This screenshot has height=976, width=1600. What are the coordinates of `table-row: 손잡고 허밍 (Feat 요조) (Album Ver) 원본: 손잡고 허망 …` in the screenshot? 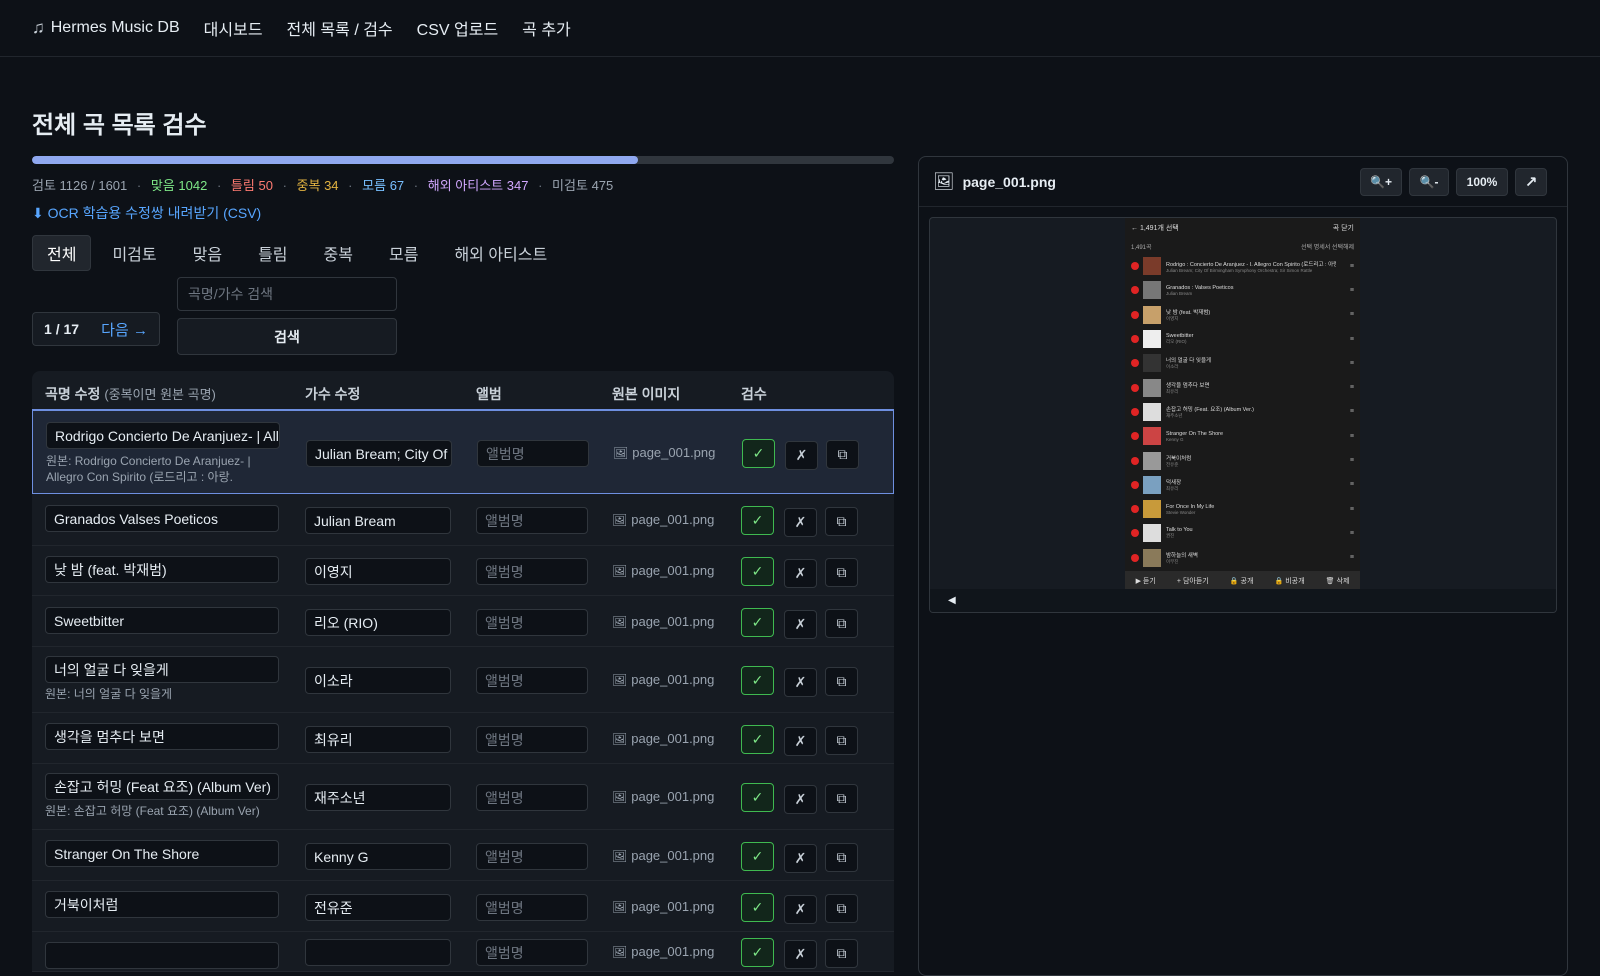 It's located at (463, 797).